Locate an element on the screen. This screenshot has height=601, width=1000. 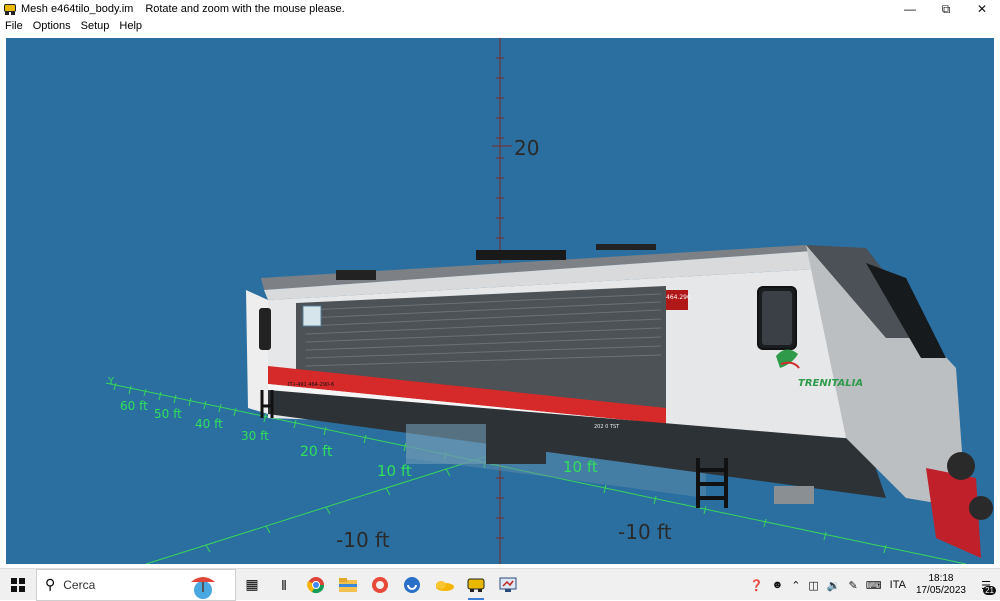
help-weather-icon: ❓ is located at coordinates (757, 585).